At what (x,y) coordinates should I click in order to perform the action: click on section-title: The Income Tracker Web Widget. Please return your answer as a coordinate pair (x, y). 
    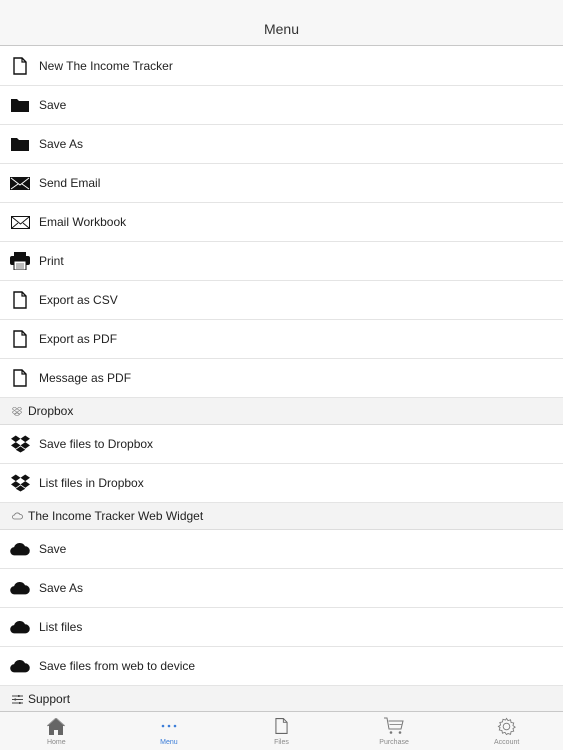
    Looking at the image, I should click on (116, 516).